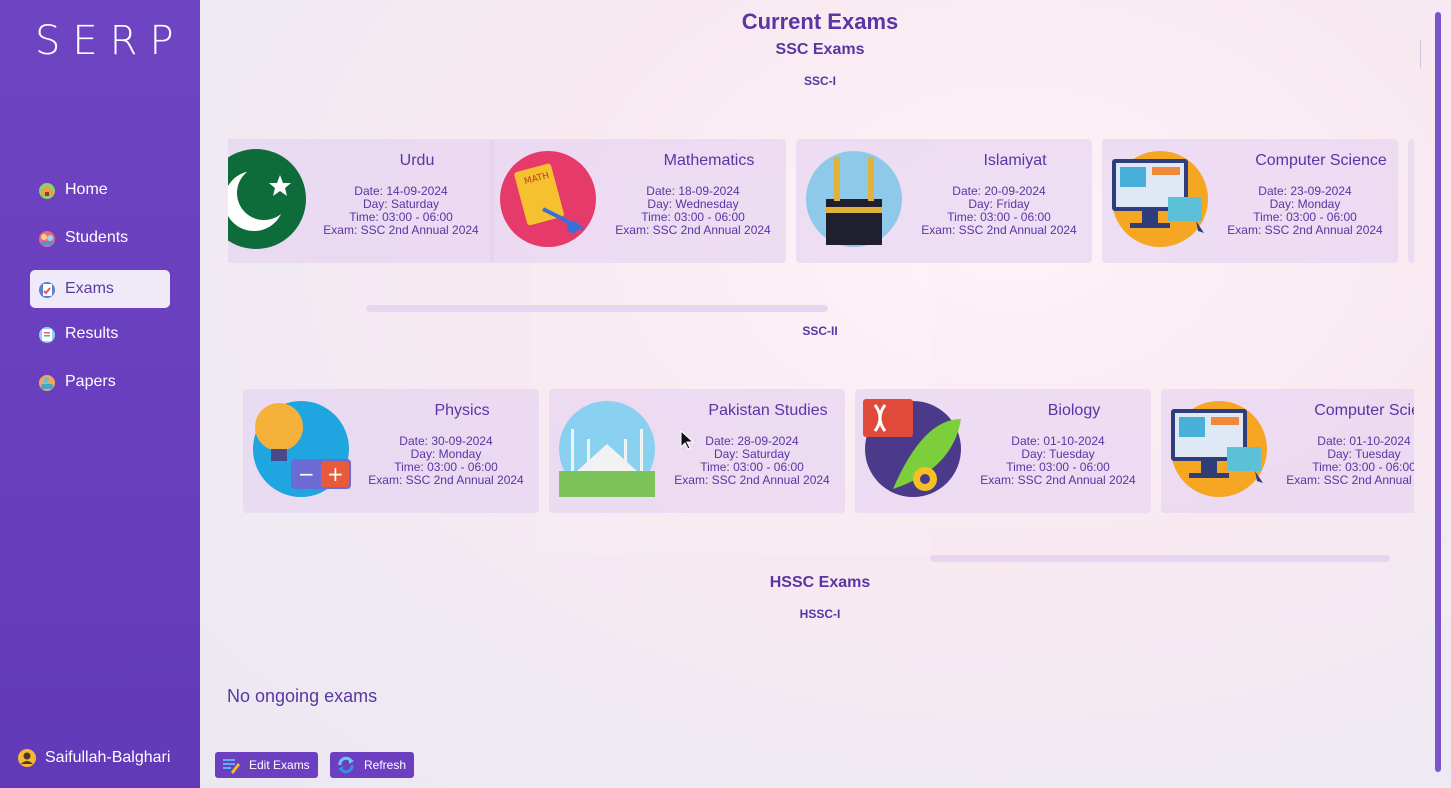 The image size is (1451, 788). Describe the element at coordinates (1160, 558) in the screenshot. I see `ssc2-row-scrollbar` at that location.